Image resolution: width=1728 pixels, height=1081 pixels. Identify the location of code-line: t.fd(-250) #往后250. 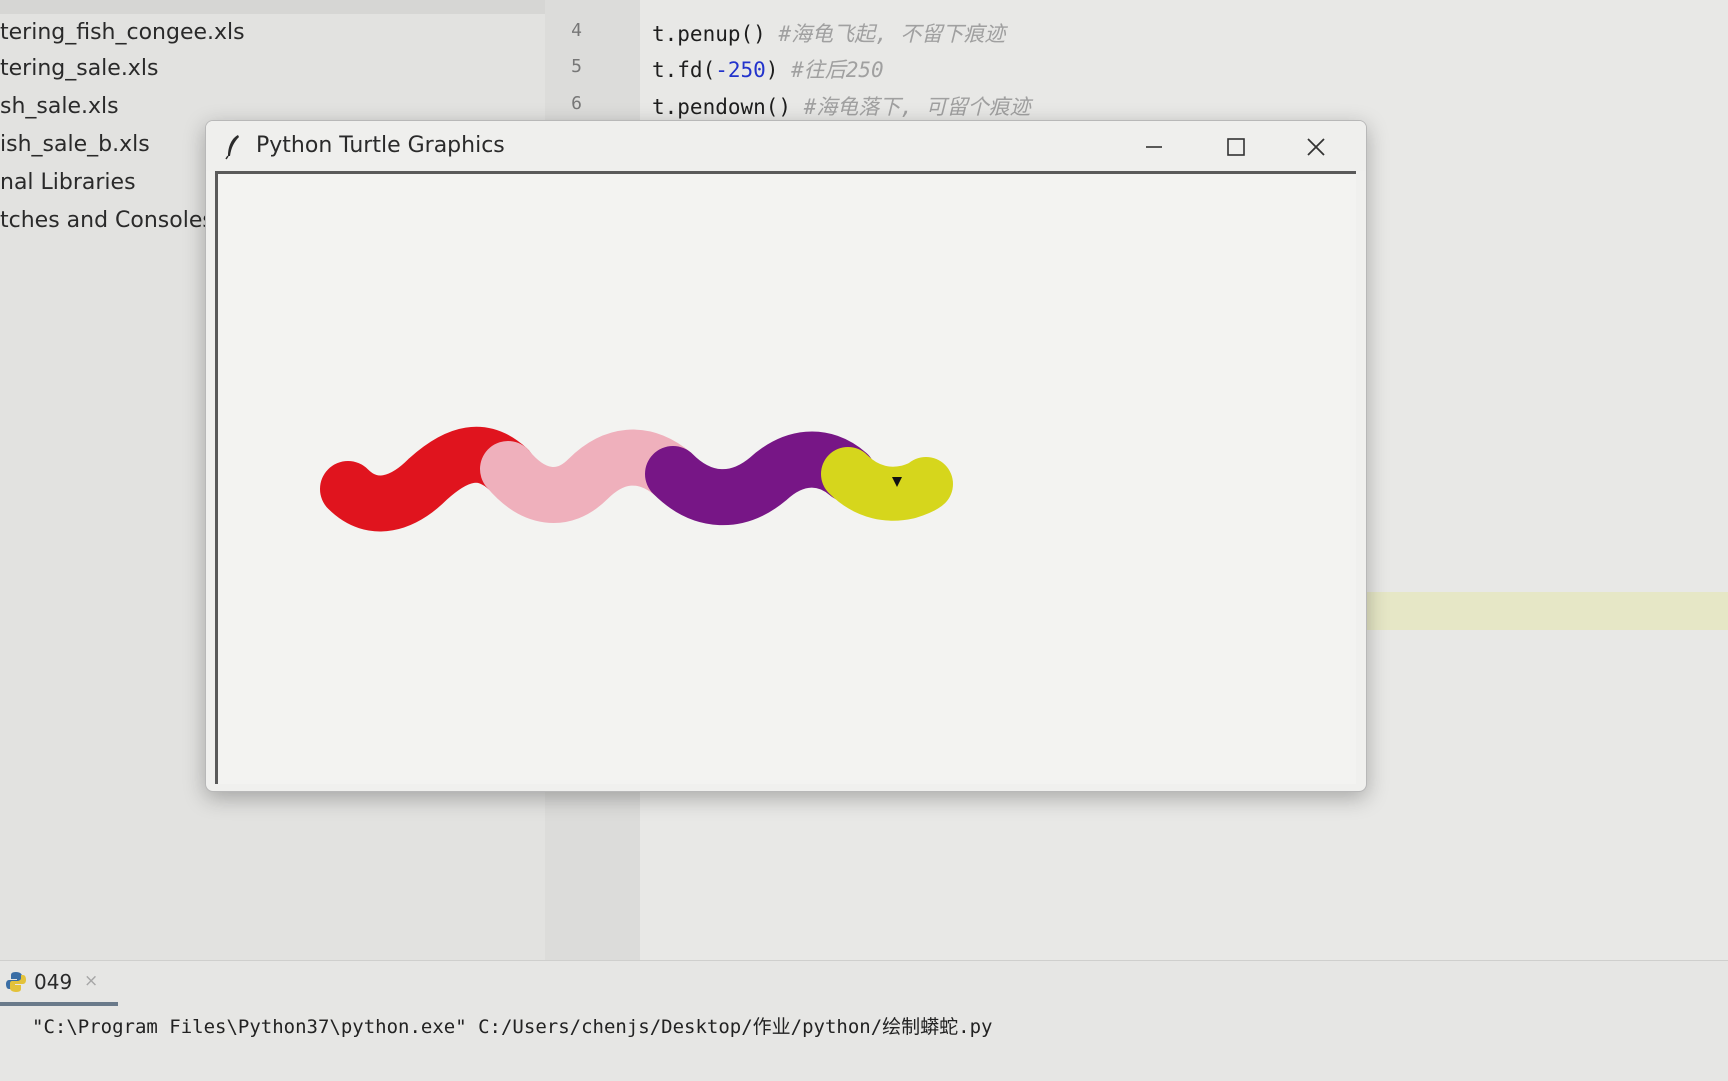
(768, 69).